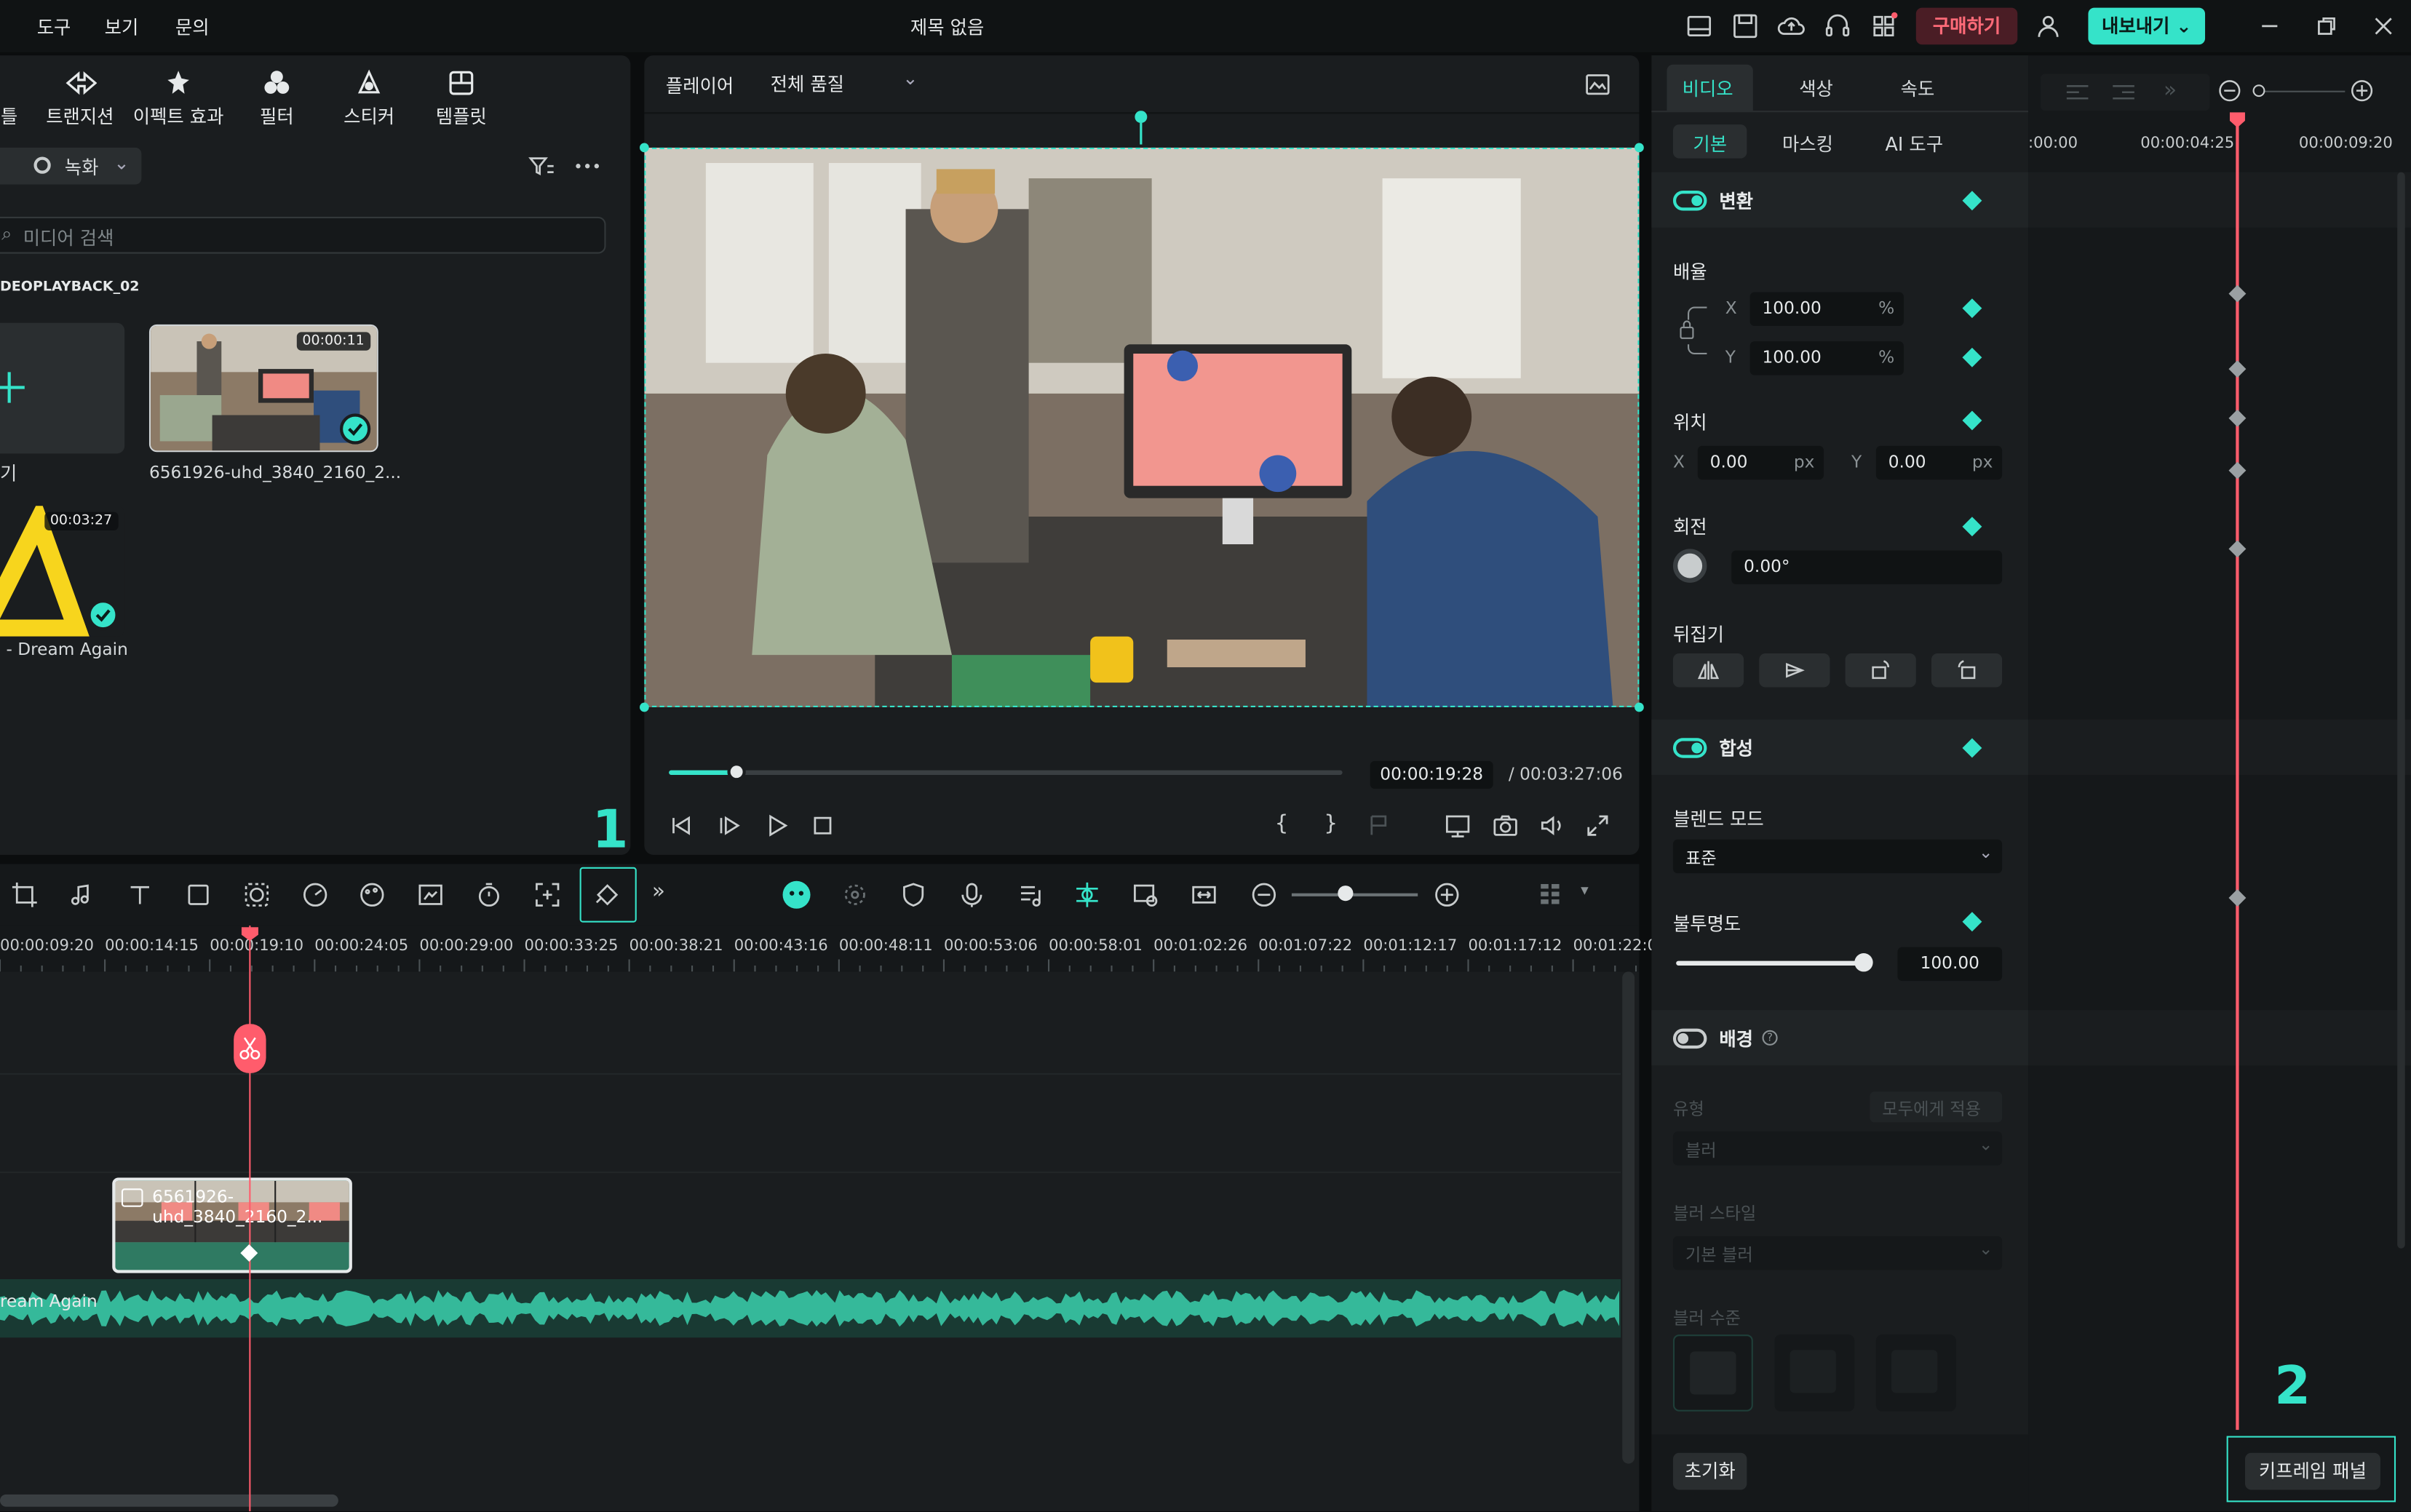 This screenshot has width=2411, height=1512. Describe the element at coordinates (178, 99) in the screenshot. I see `toolbar-effects: 이펙트 효과` at that location.